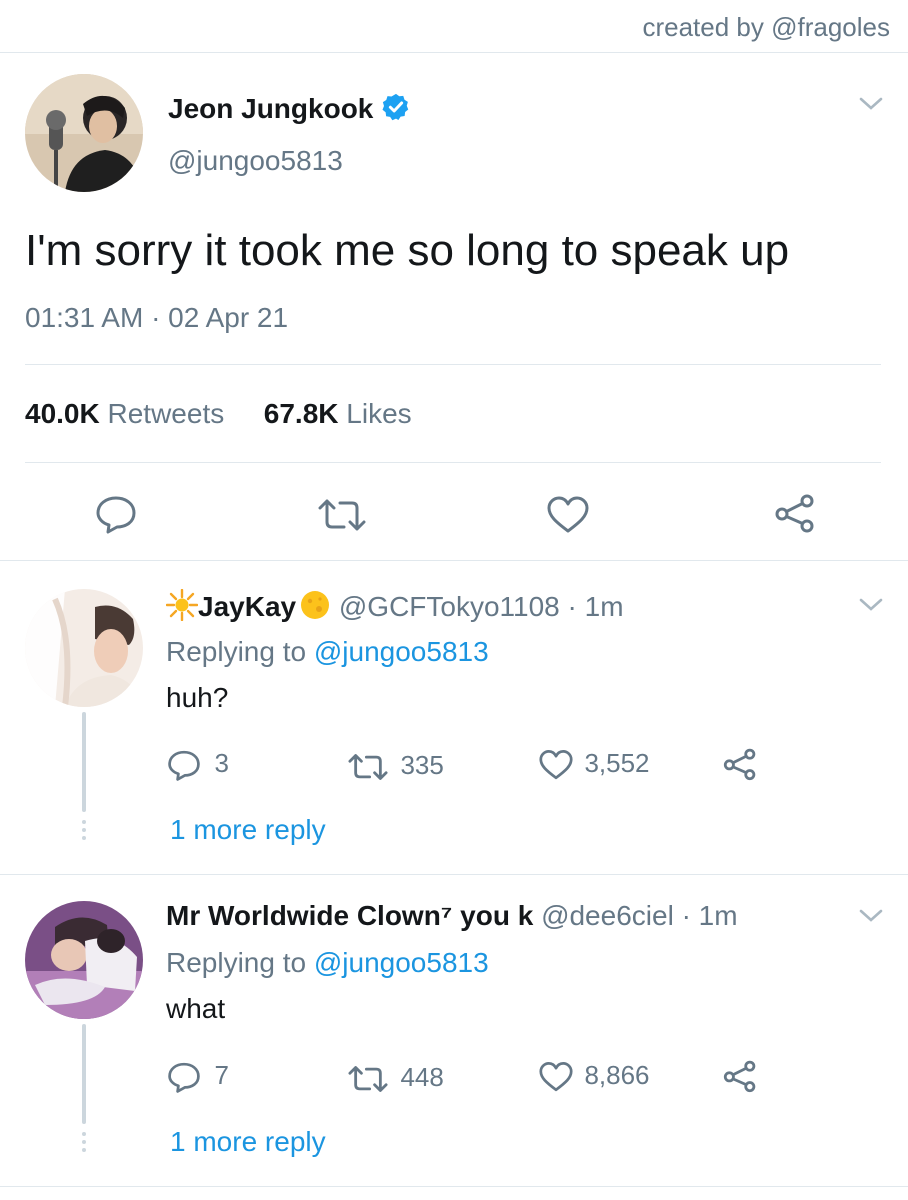  I want to click on reply-1-time: · 1m, so click(595, 606).